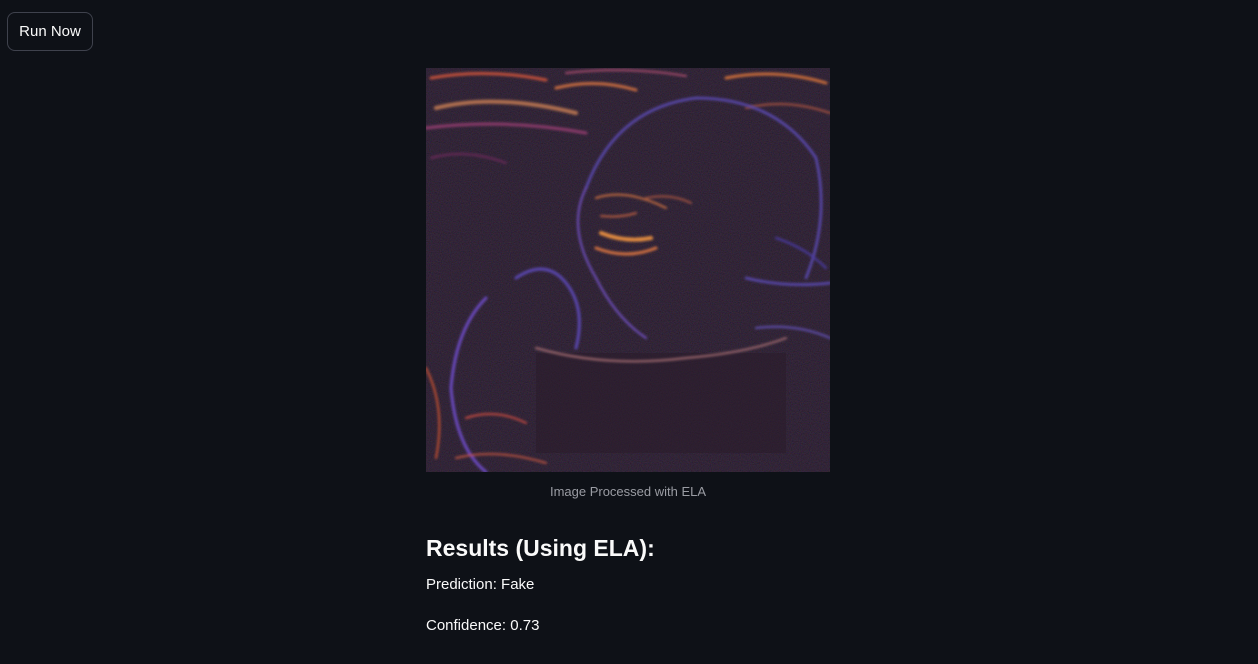 The width and height of the screenshot is (1258, 664). Describe the element at coordinates (628, 491) in the screenshot. I see `image-caption: Image Processed with ELA` at that location.